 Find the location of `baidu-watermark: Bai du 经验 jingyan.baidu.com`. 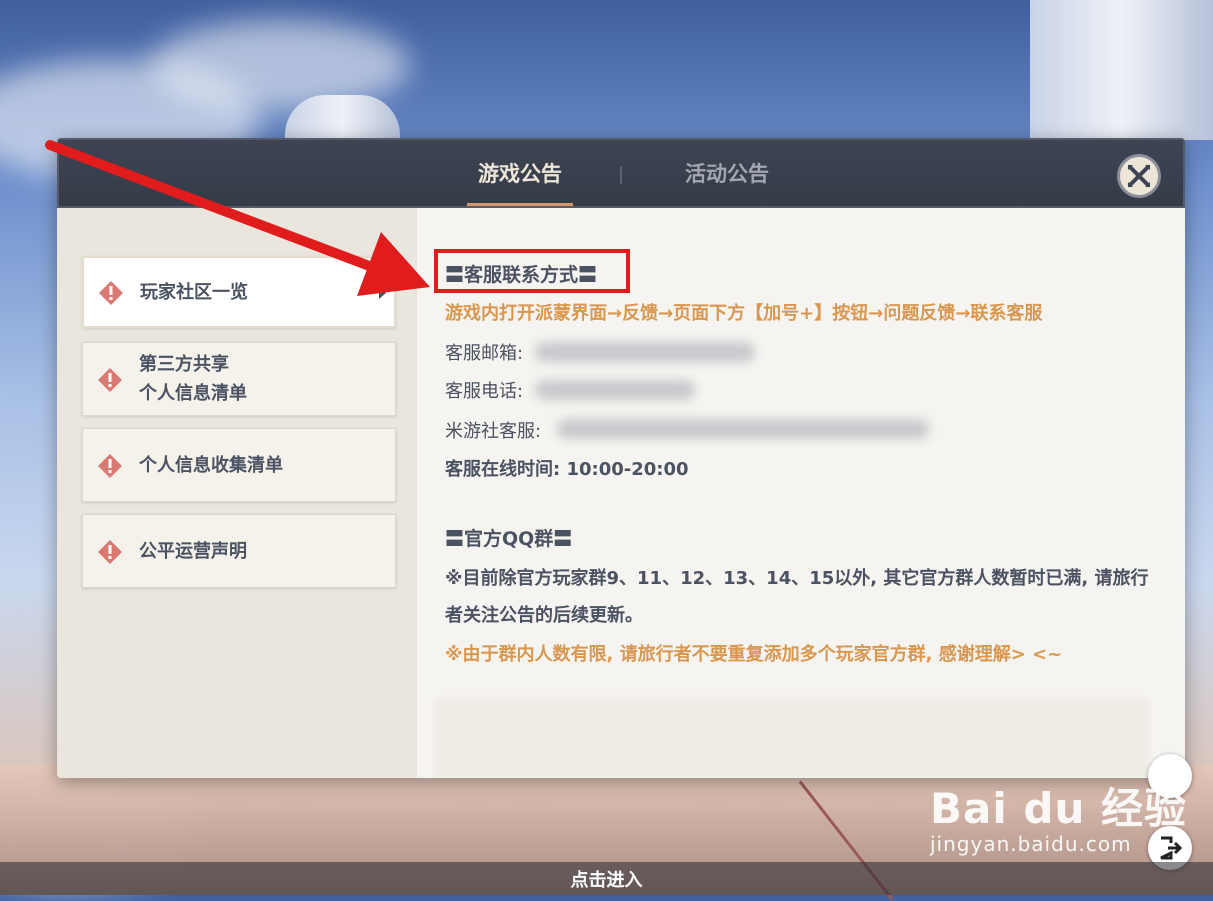

baidu-watermark: Bai du 经验 jingyan.baidu.com is located at coordinates (1058, 815).